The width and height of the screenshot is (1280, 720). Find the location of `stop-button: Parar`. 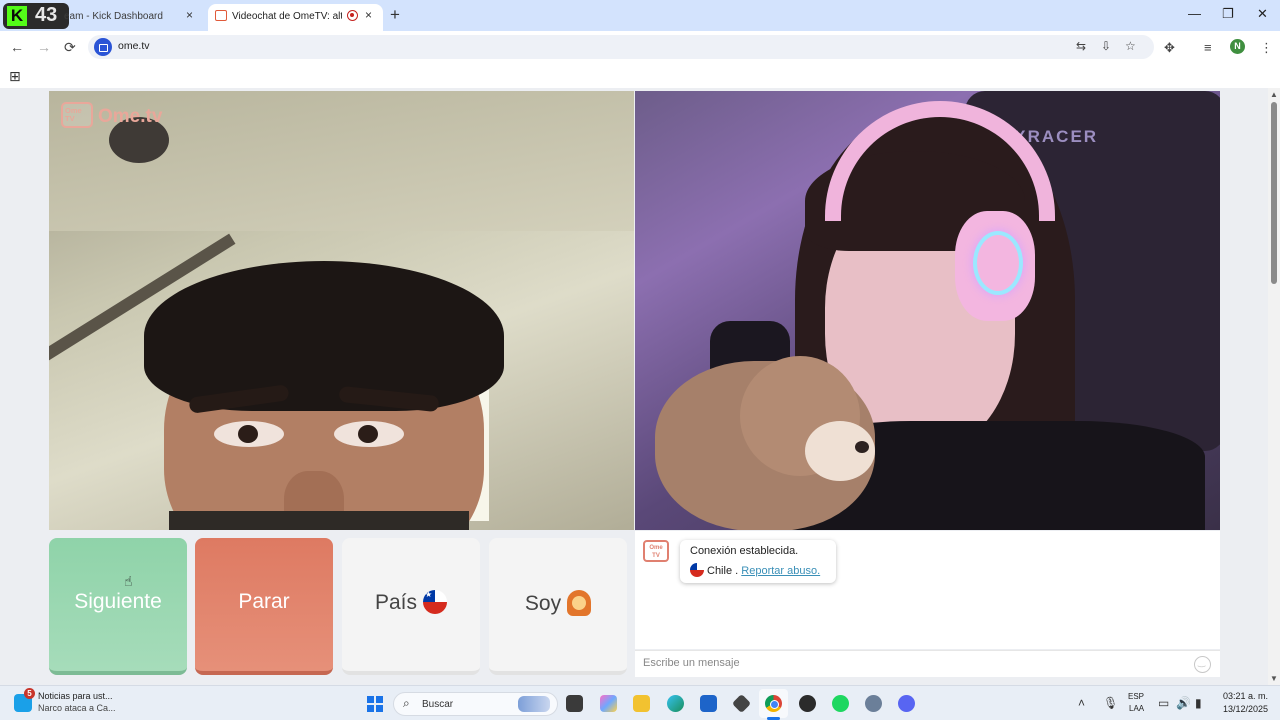

stop-button: Parar is located at coordinates (264, 606).